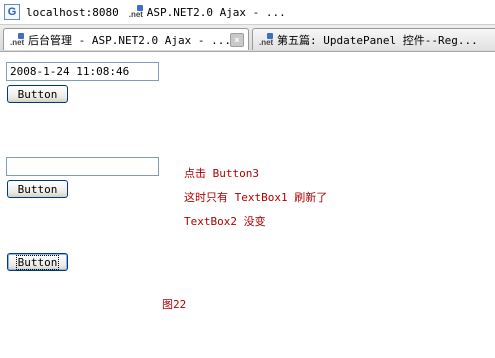  I want to click on button3: Button, so click(37, 262).